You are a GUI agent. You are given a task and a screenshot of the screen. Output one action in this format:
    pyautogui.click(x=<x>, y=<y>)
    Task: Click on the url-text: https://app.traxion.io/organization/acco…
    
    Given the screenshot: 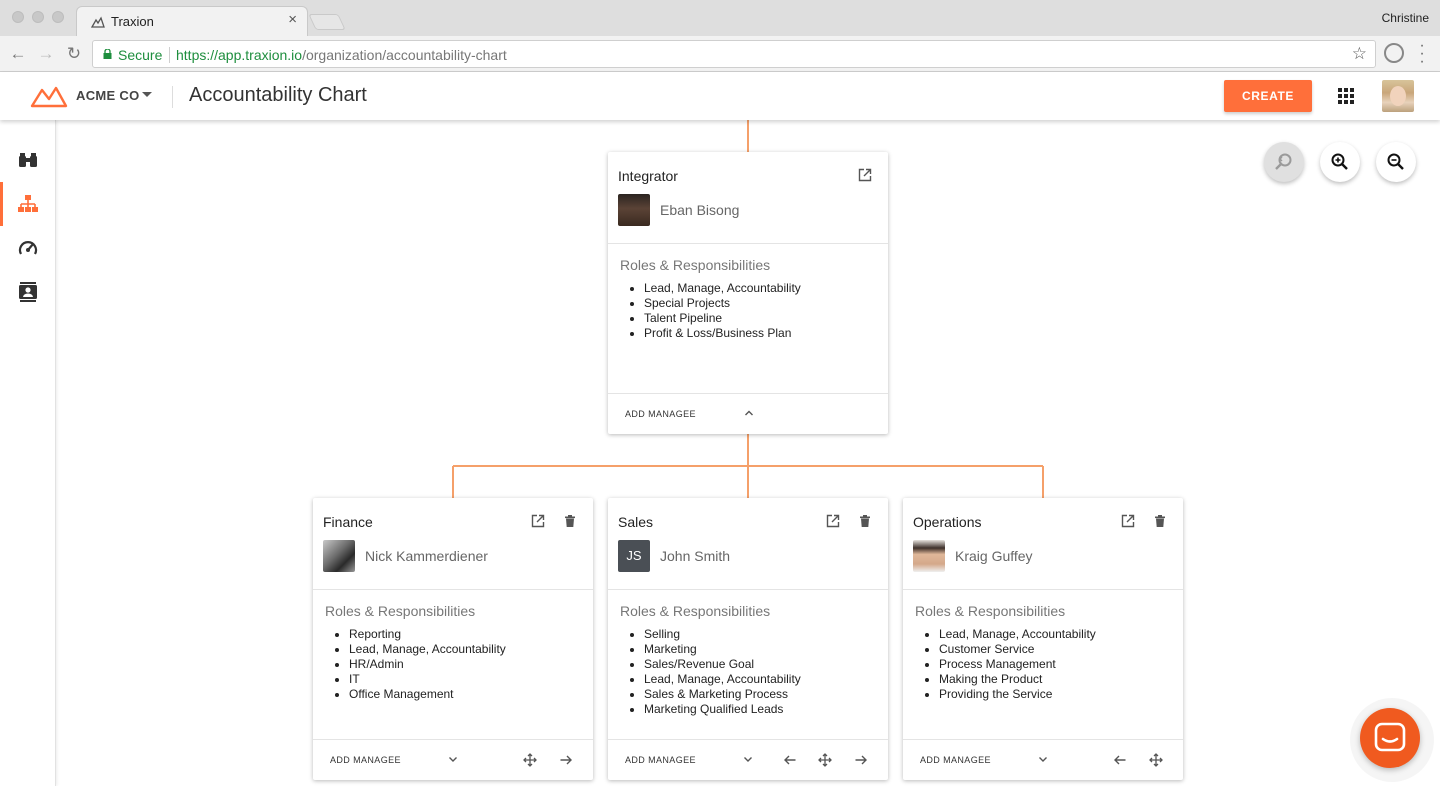 What is the action you would take?
    pyautogui.click(x=341, y=55)
    